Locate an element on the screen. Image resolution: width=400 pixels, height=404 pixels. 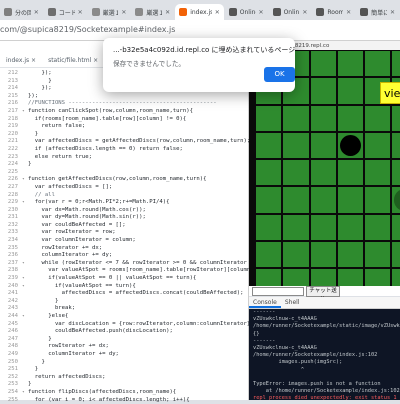
line-number: 229 is located at coordinates (12, 202).